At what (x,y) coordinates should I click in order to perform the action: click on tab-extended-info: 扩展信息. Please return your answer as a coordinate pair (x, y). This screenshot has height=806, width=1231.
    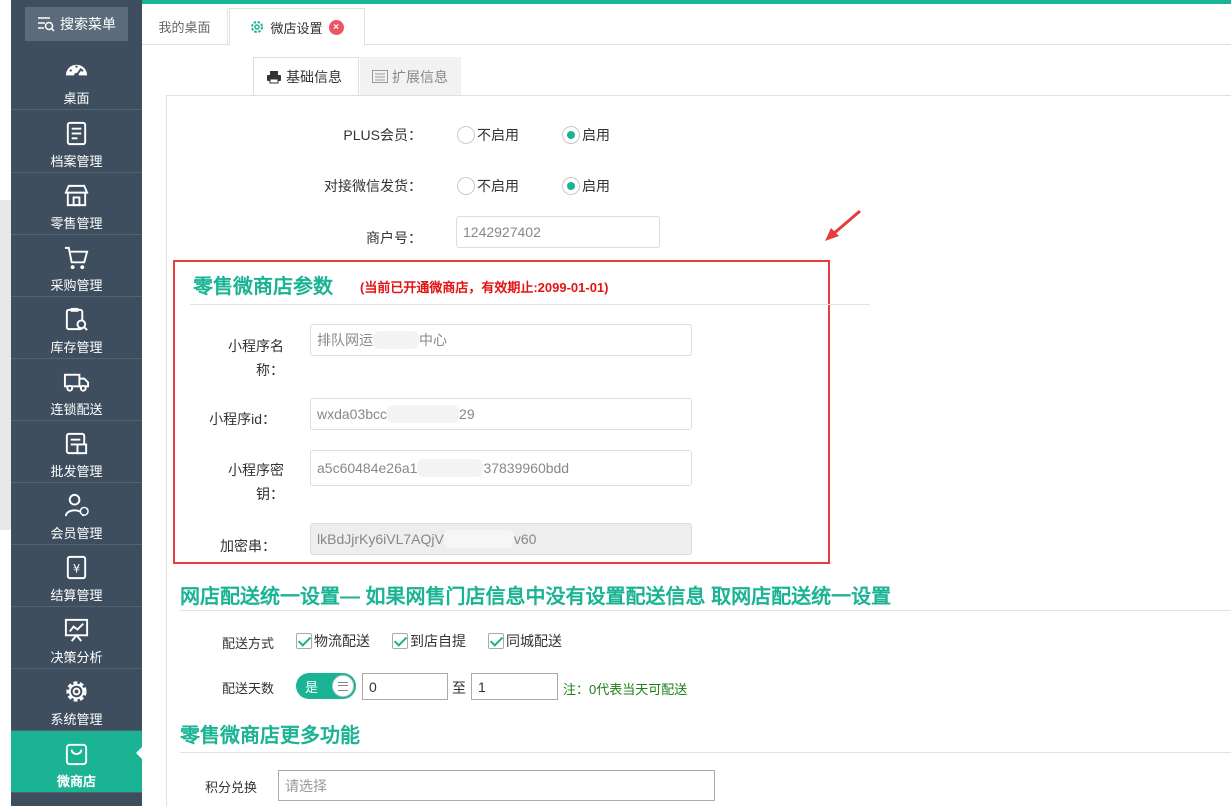
    Looking at the image, I should click on (410, 76).